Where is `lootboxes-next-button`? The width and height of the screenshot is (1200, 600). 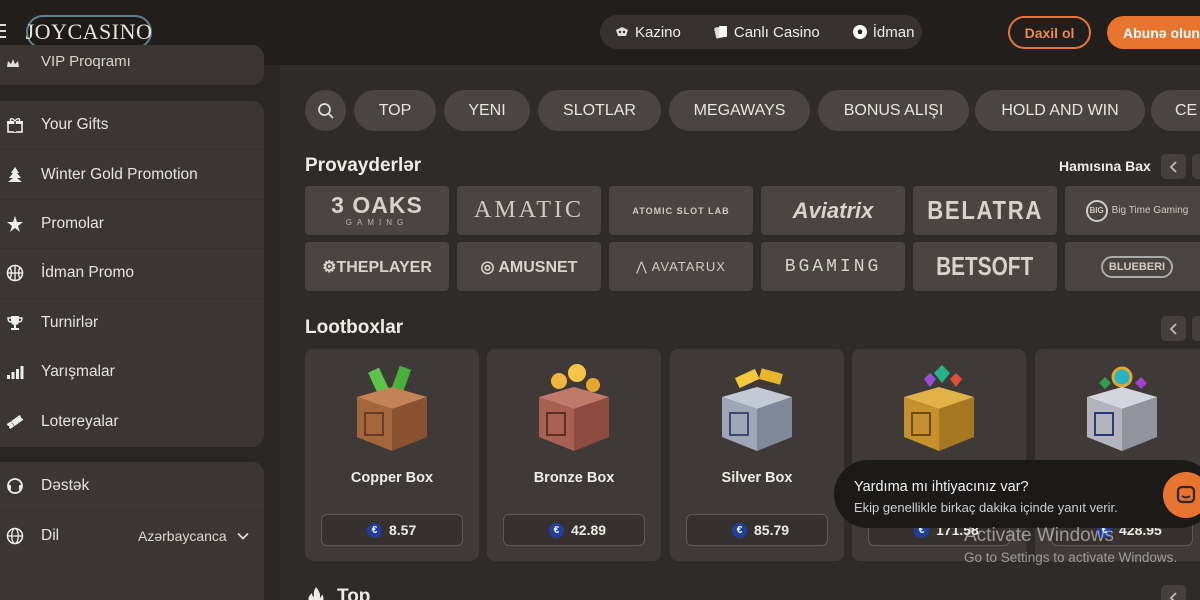 lootboxes-next-button is located at coordinates (1196, 328).